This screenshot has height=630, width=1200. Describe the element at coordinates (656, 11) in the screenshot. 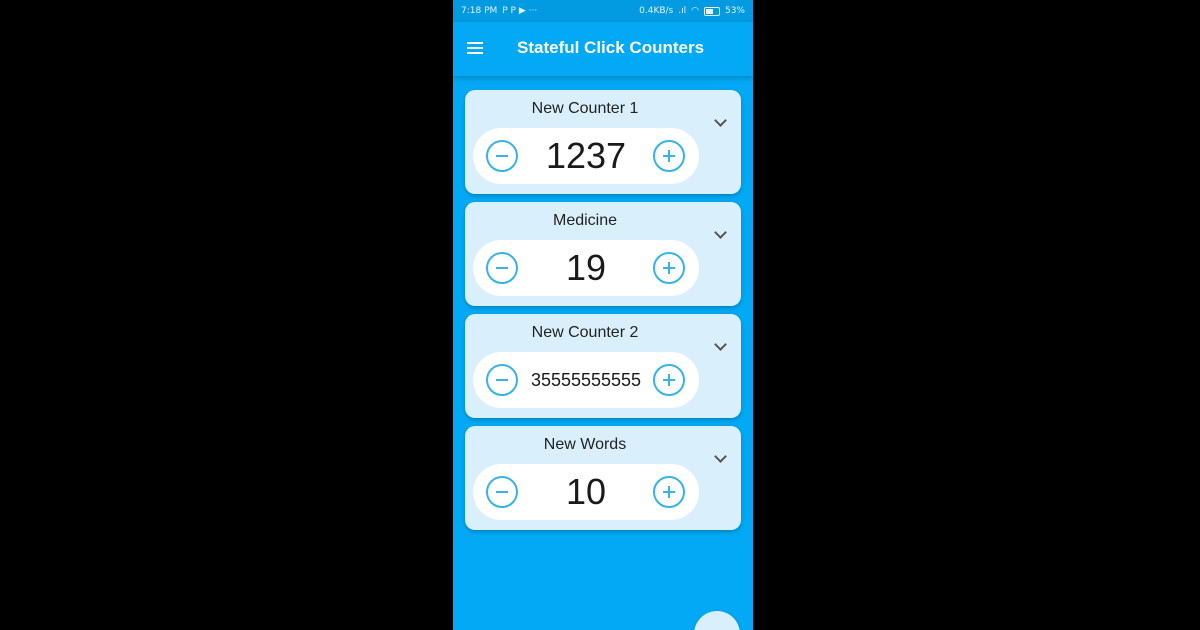

I see `network-speed: 0.4KB/s` at that location.